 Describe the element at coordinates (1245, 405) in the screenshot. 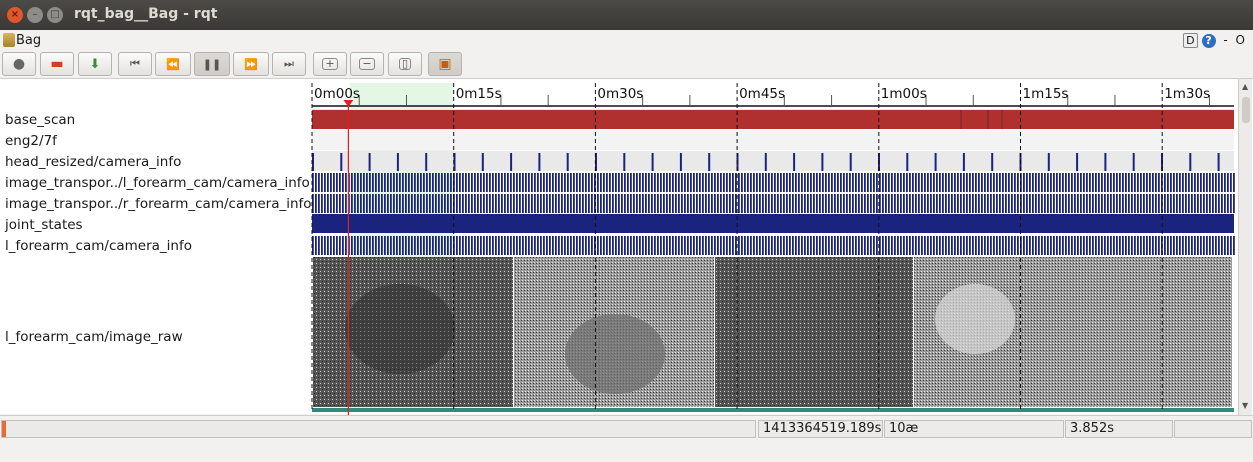

I see `scroll-down-icon: ▼` at that location.